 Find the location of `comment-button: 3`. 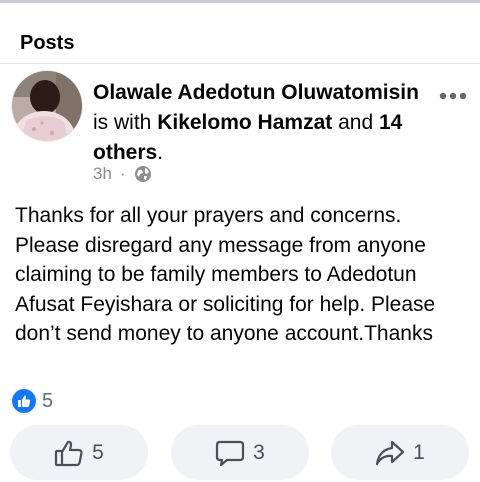

comment-button: 3 is located at coordinates (240, 452).